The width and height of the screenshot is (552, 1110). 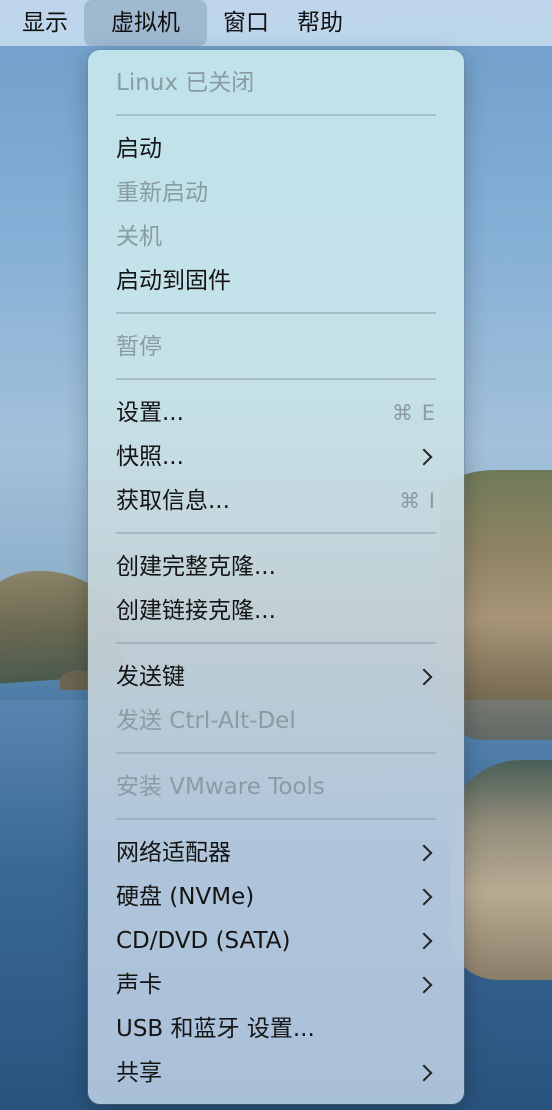 What do you see at coordinates (162, 193) in the screenshot?
I see `restart-label: 重新启动` at bounding box center [162, 193].